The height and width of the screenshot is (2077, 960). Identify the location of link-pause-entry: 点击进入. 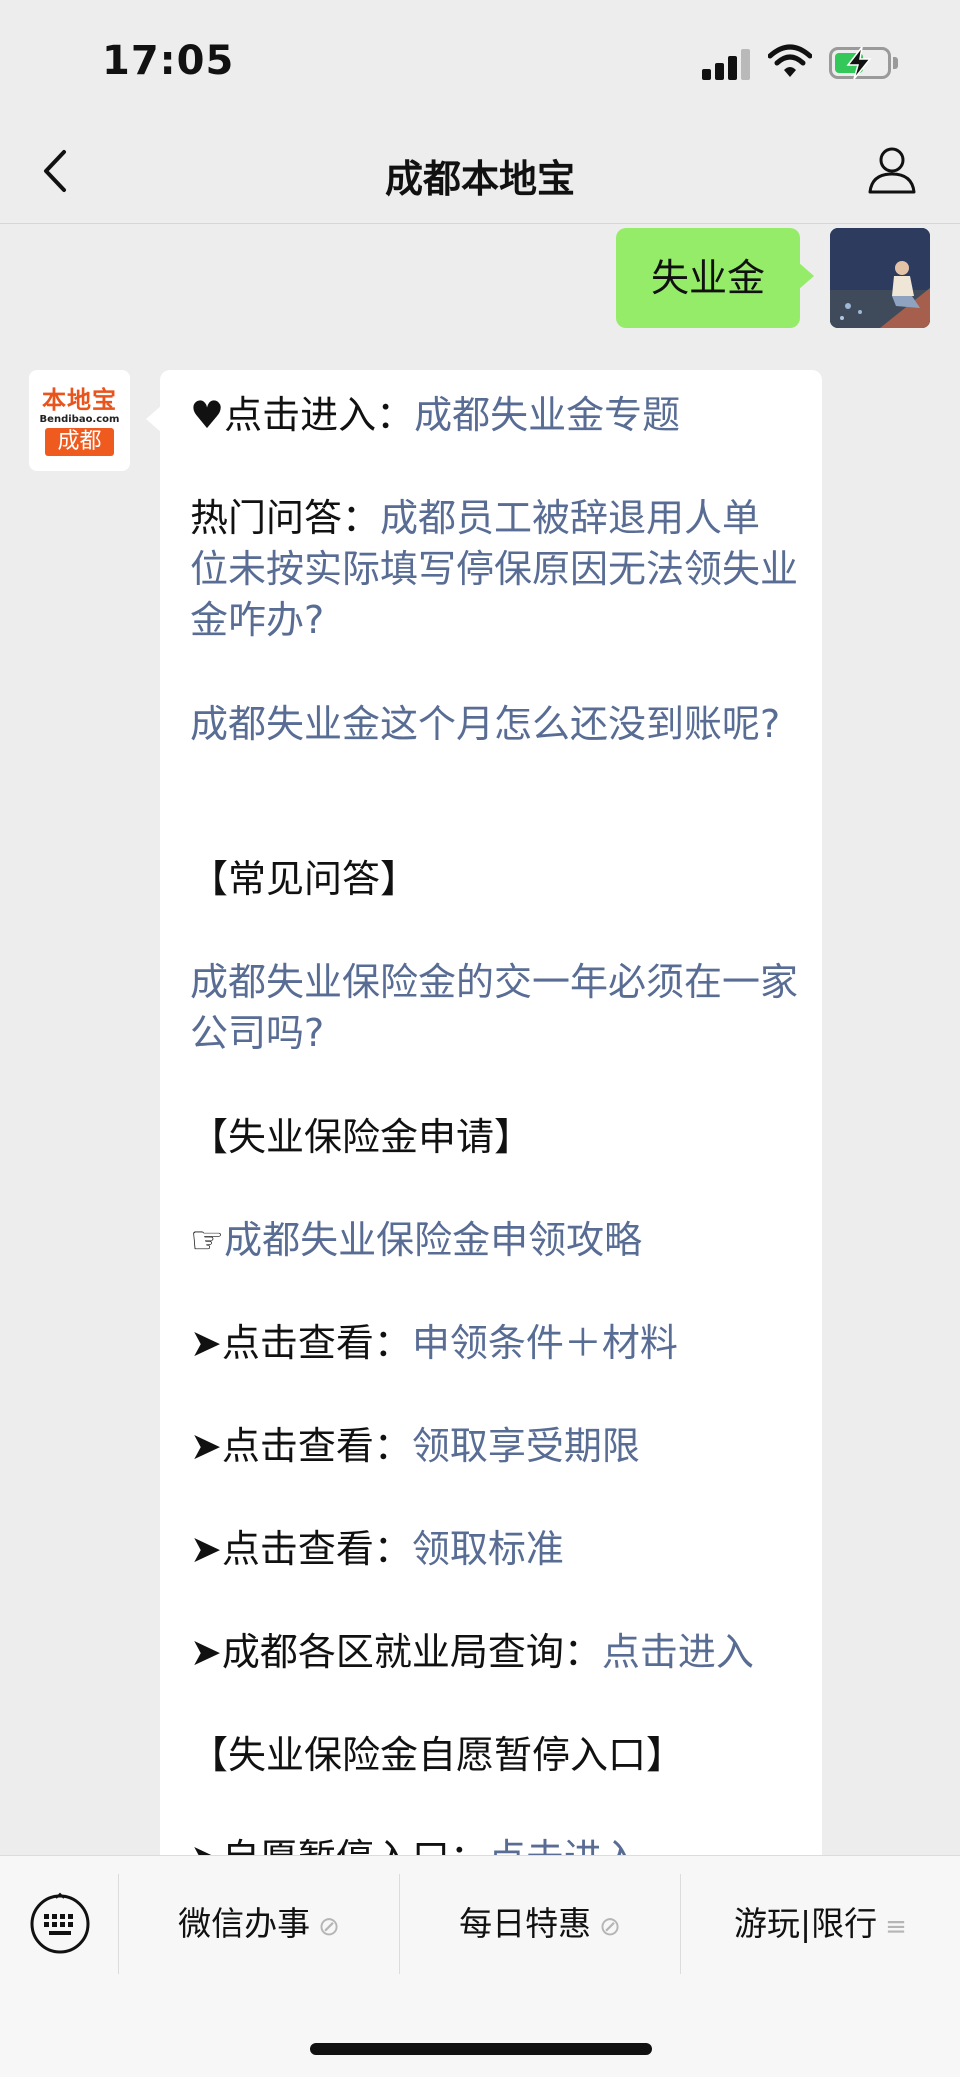
(564, 1845).